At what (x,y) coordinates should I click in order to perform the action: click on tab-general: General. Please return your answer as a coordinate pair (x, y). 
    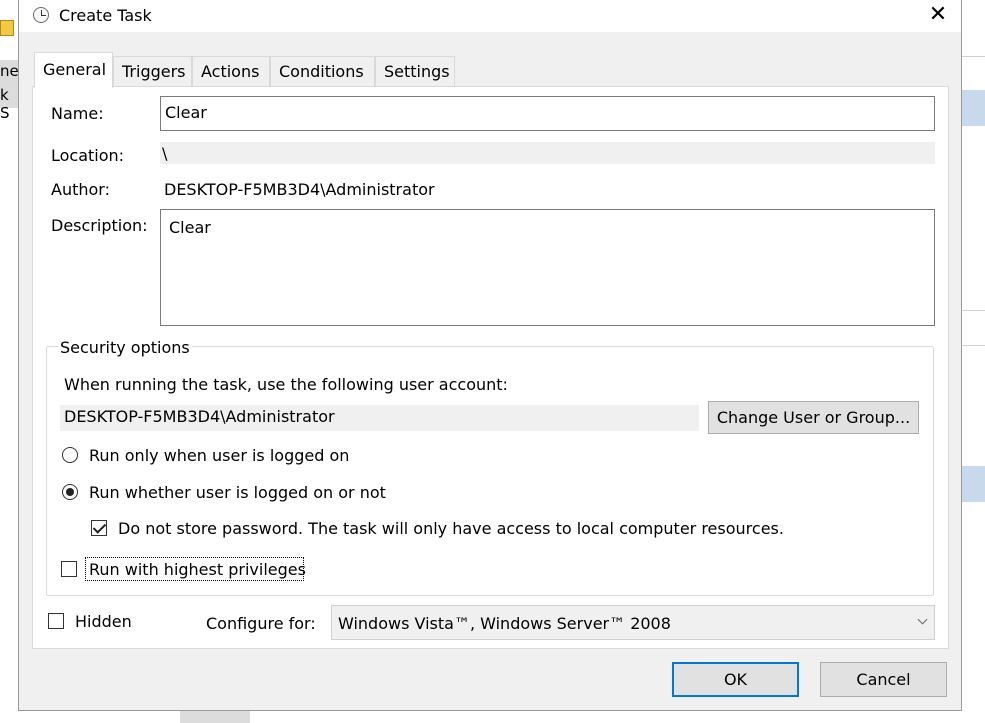
    Looking at the image, I should click on (73, 70).